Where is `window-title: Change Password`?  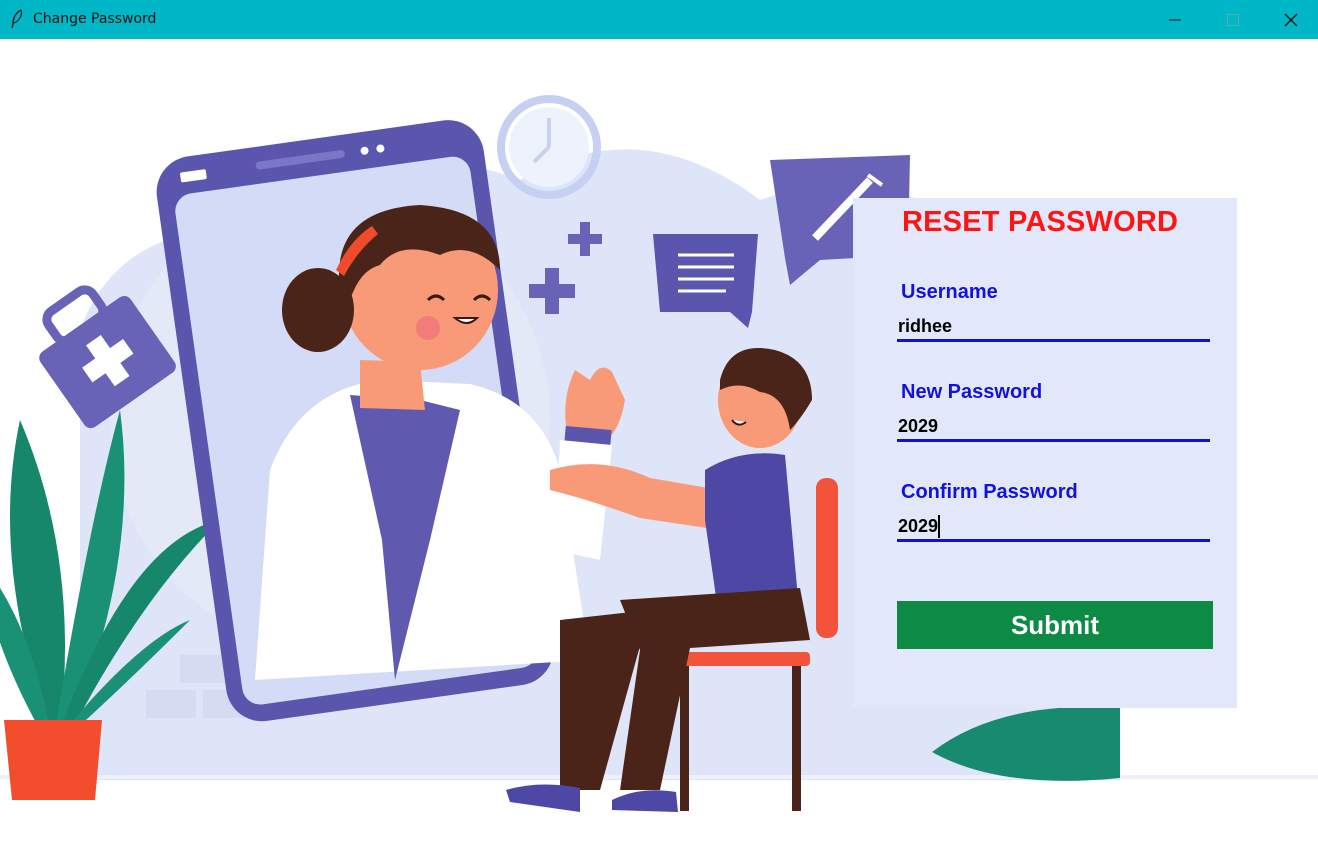 window-title: Change Password is located at coordinates (95, 19).